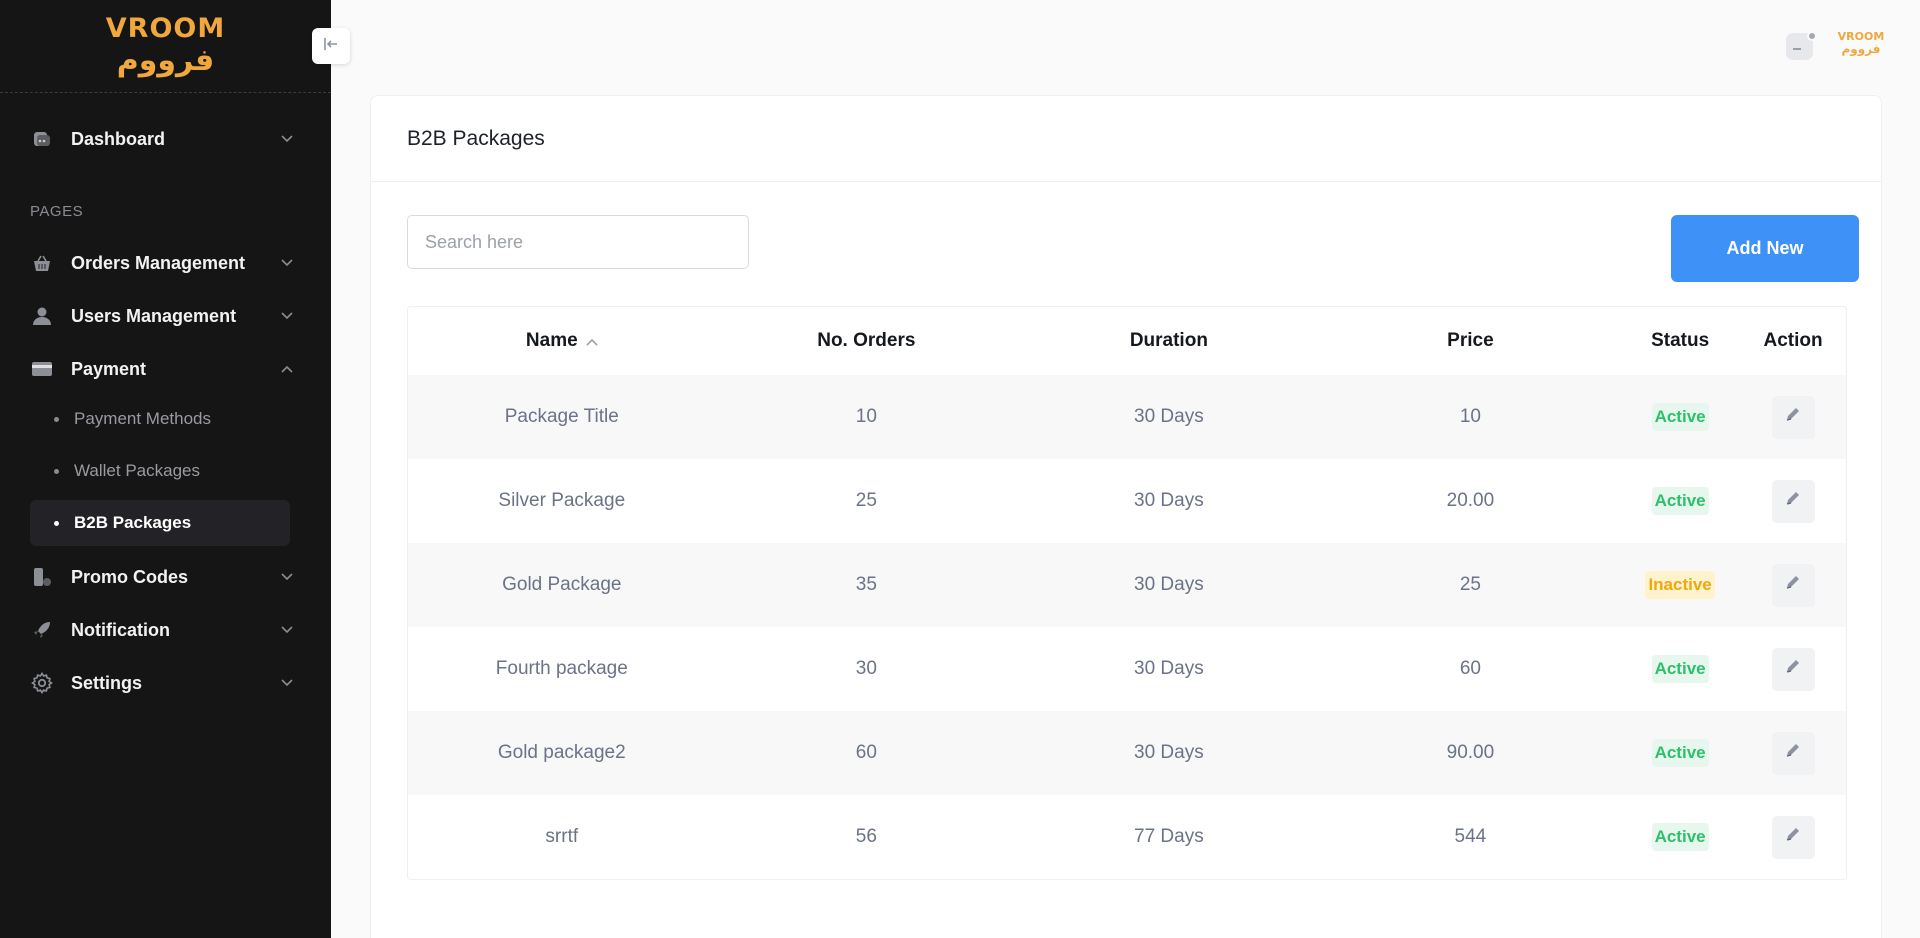  Describe the element at coordinates (866, 584) in the screenshot. I see `cell-orders: 35` at that location.